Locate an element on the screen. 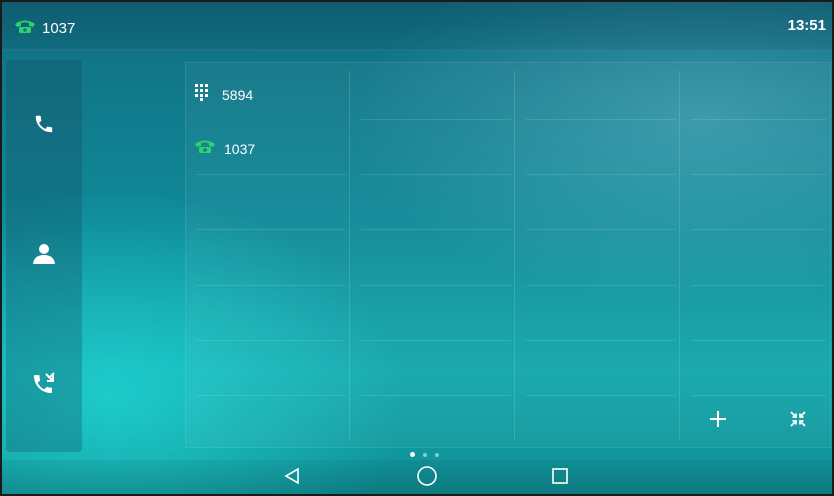  sidebar-item-contacts is located at coordinates (44, 256).